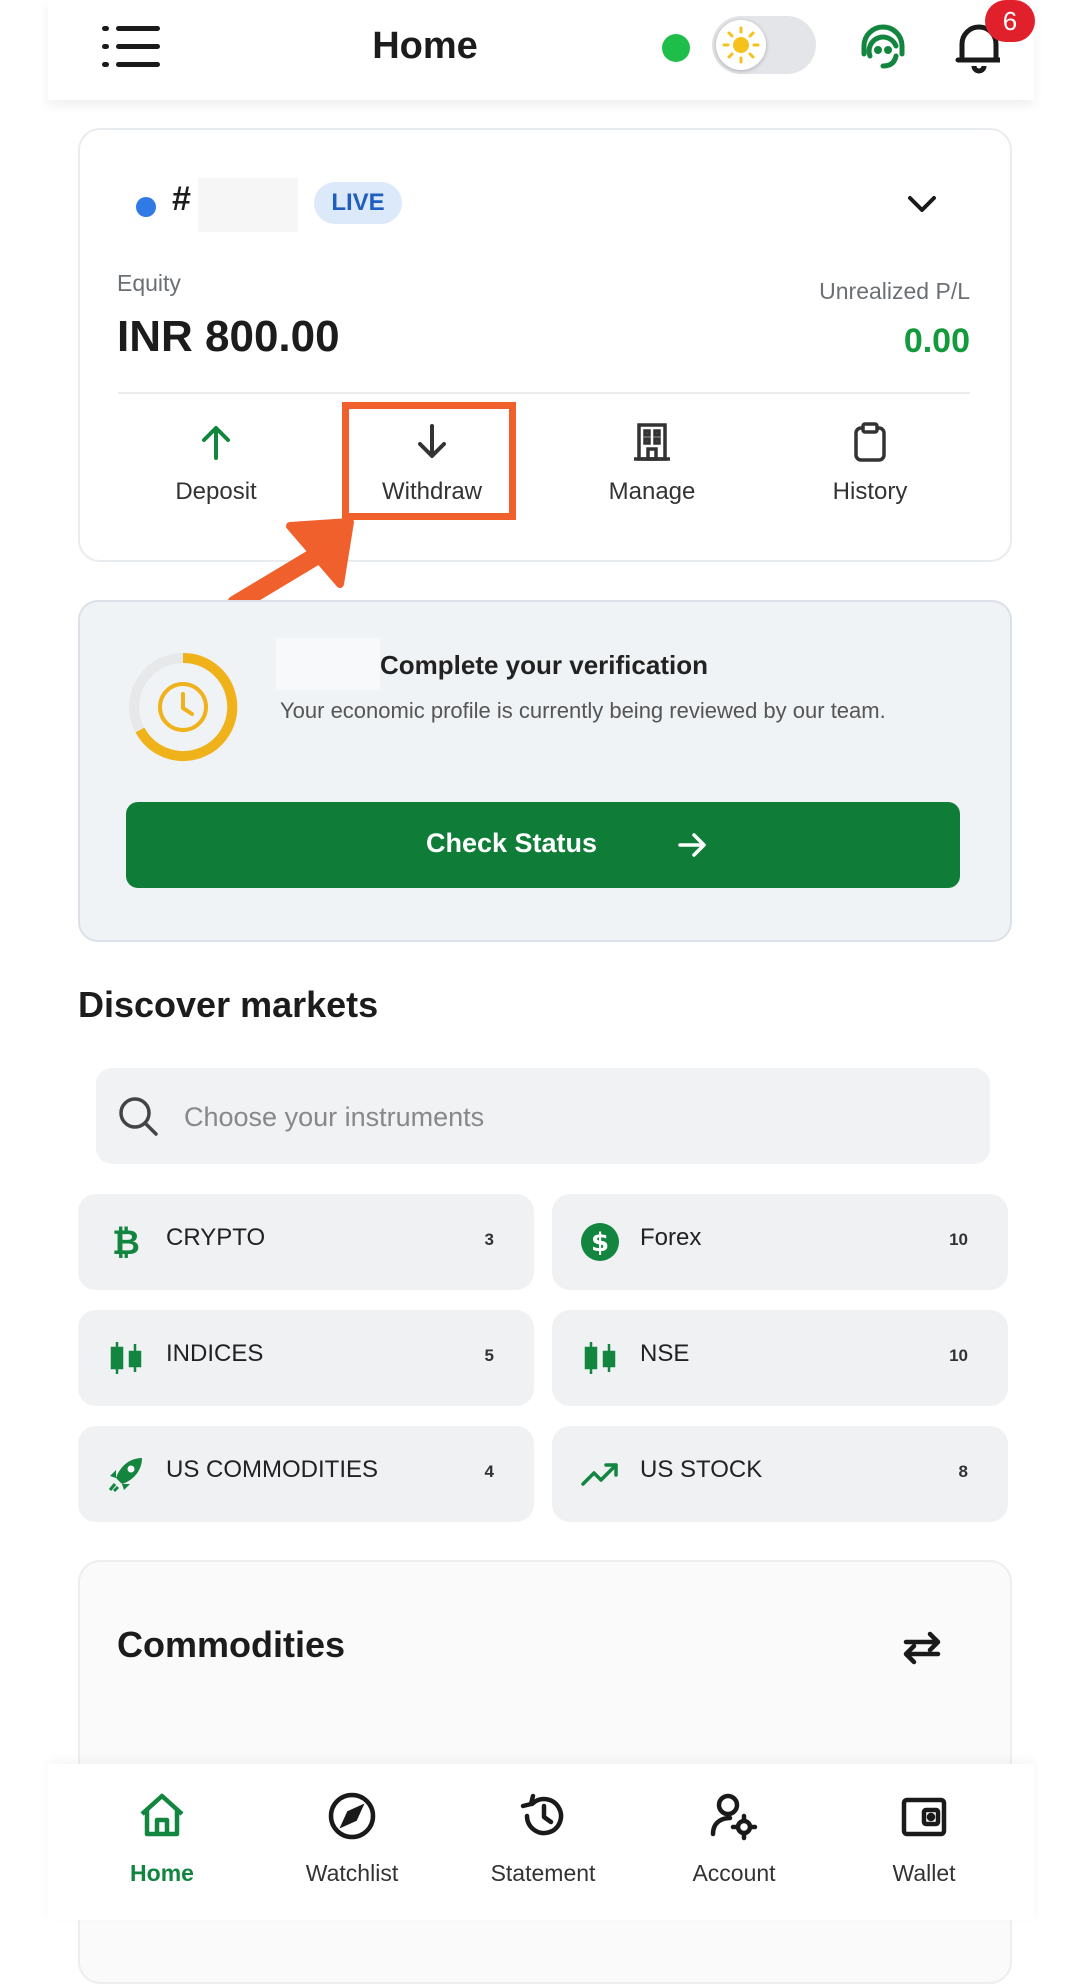  Describe the element at coordinates (162, 1850) in the screenshot. I see `nav-home: Home` at that location.